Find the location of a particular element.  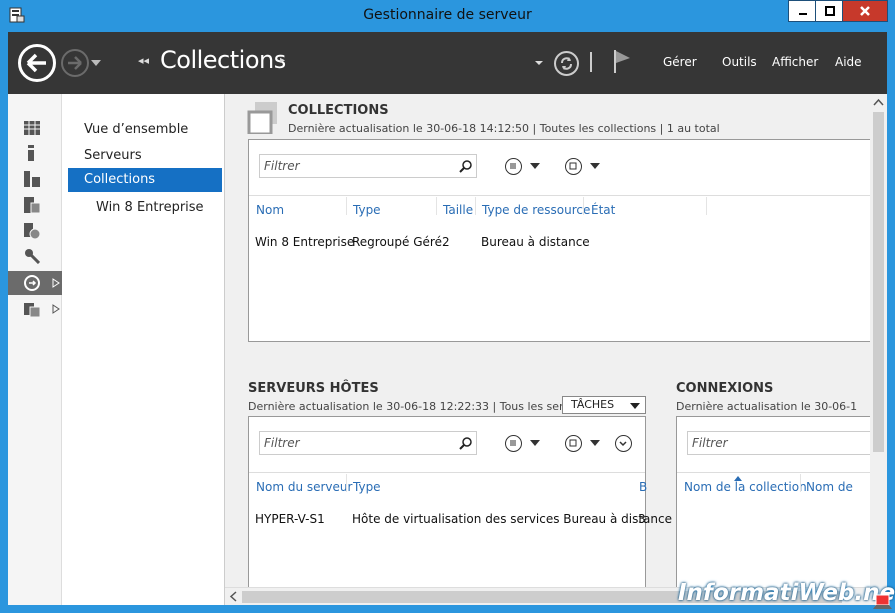

connections-filter-input: Filtrer is located at coordinates (778, 443).